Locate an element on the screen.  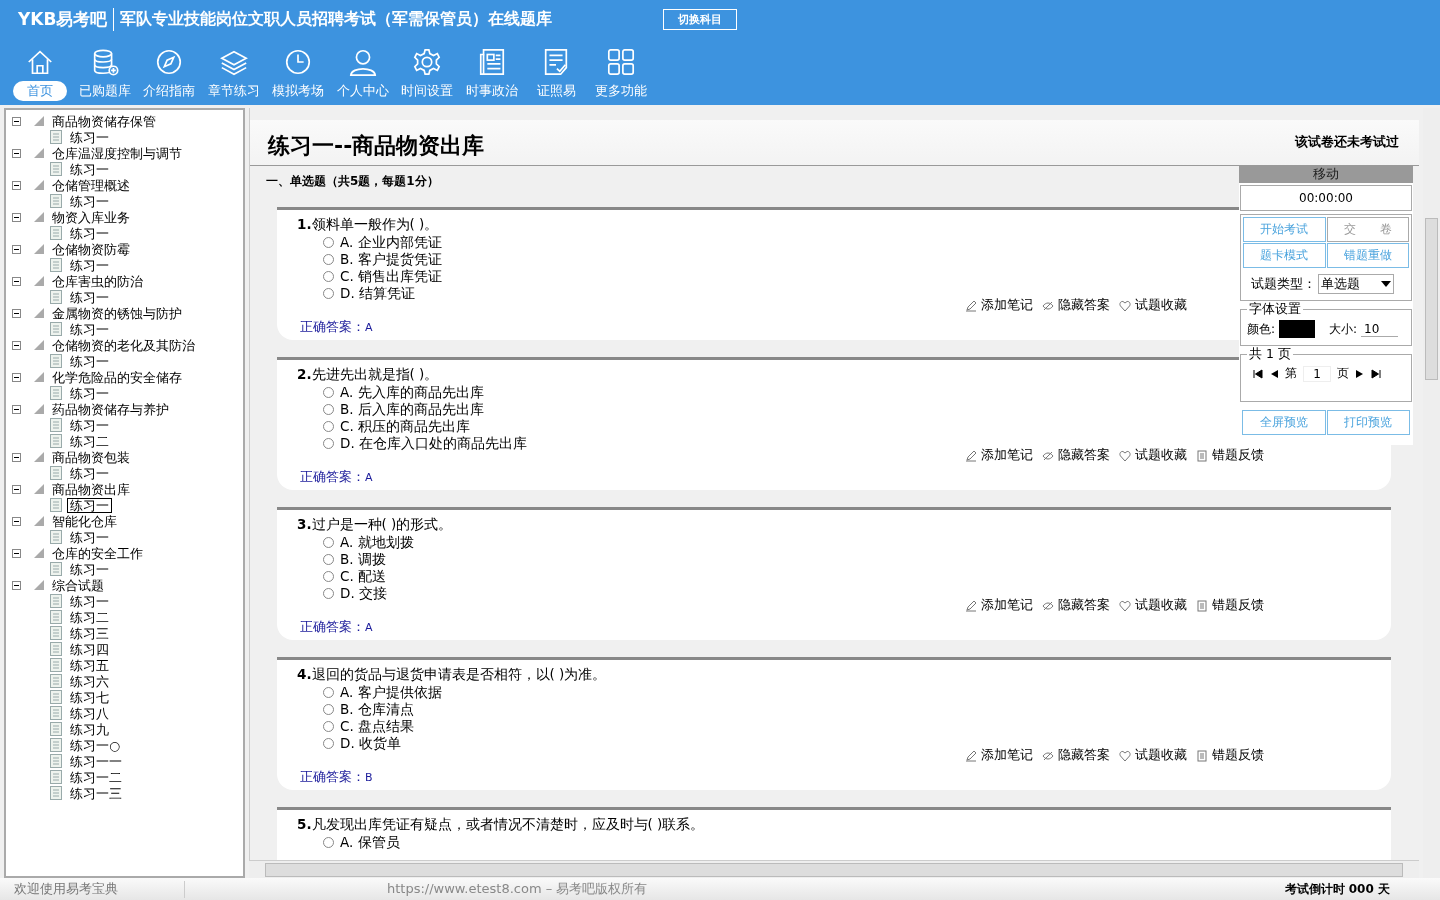
page-field: 1 is located at coordinates (1317, 373).